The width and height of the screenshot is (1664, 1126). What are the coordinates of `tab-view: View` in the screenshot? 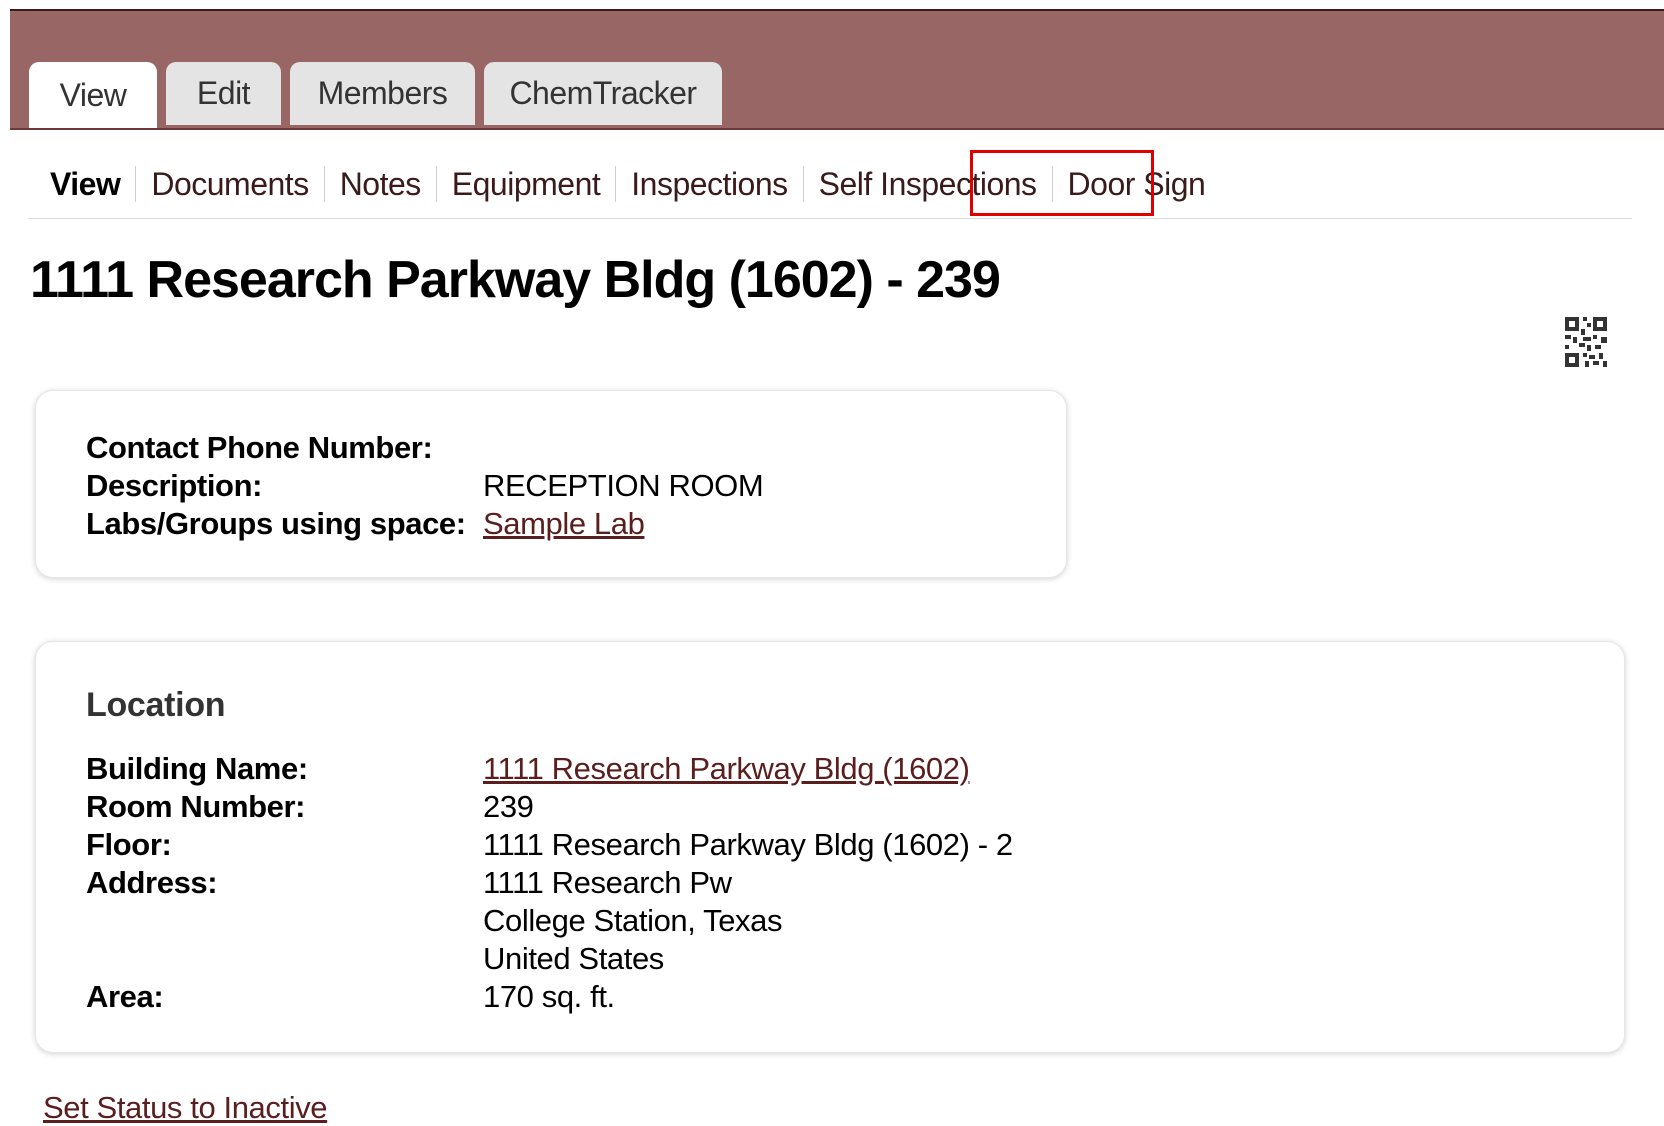 It's located at (93, 95).